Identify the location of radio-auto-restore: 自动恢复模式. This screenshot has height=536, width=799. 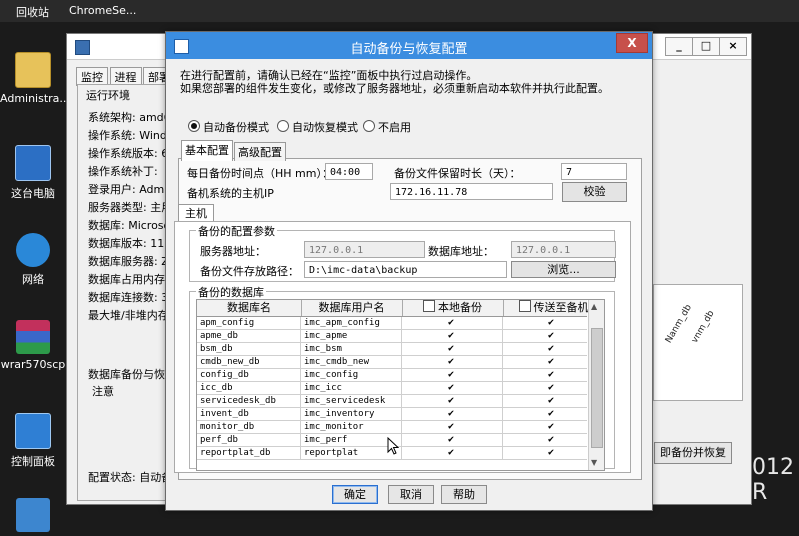
(317, 127).